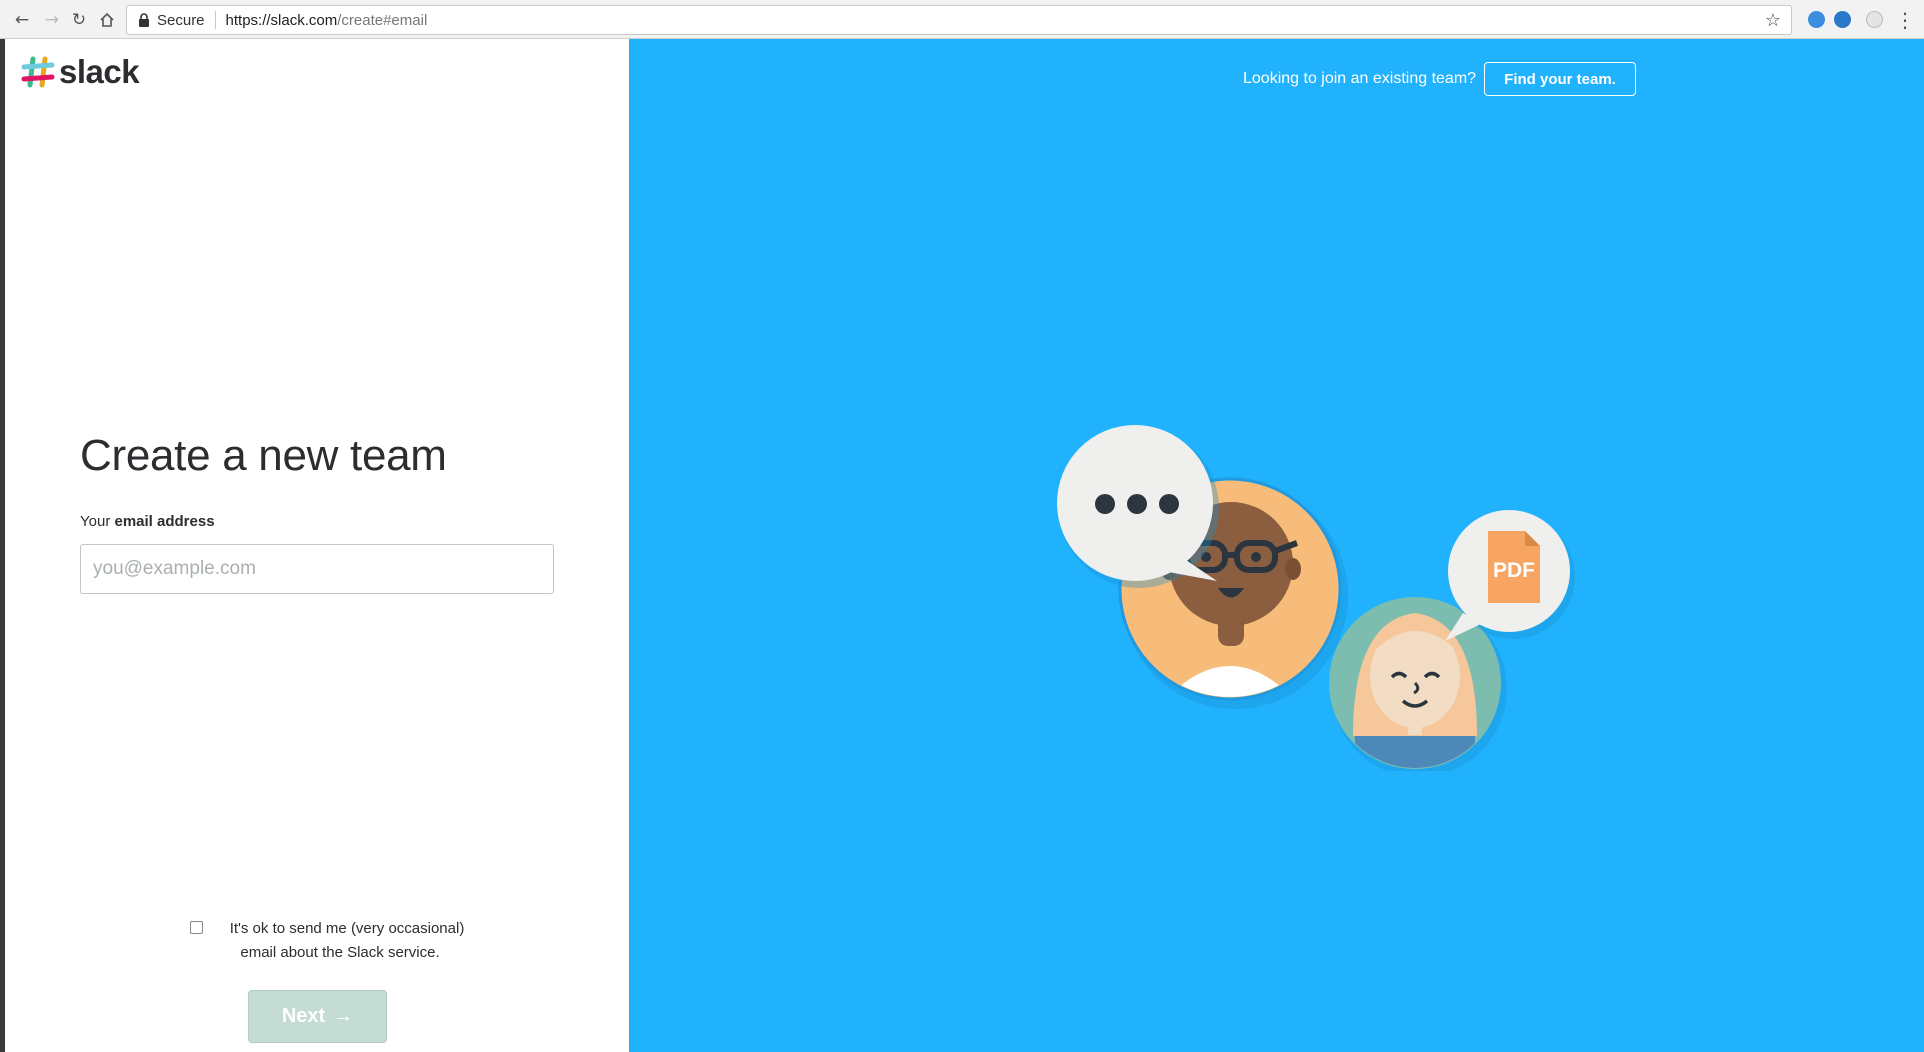 The image size is (1924, 1052). I want to click on lock-icon, so click(144, 20).